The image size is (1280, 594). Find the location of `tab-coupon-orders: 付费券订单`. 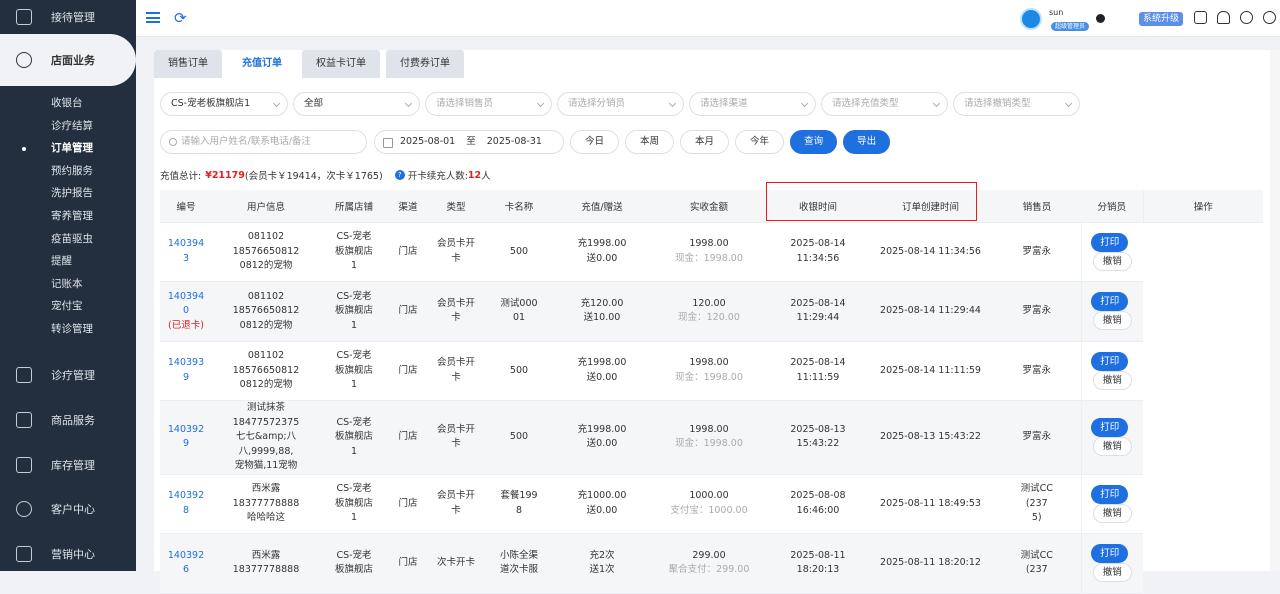

tab-coupon-orders: 付费券订单 is located at coordinates (425, 64).